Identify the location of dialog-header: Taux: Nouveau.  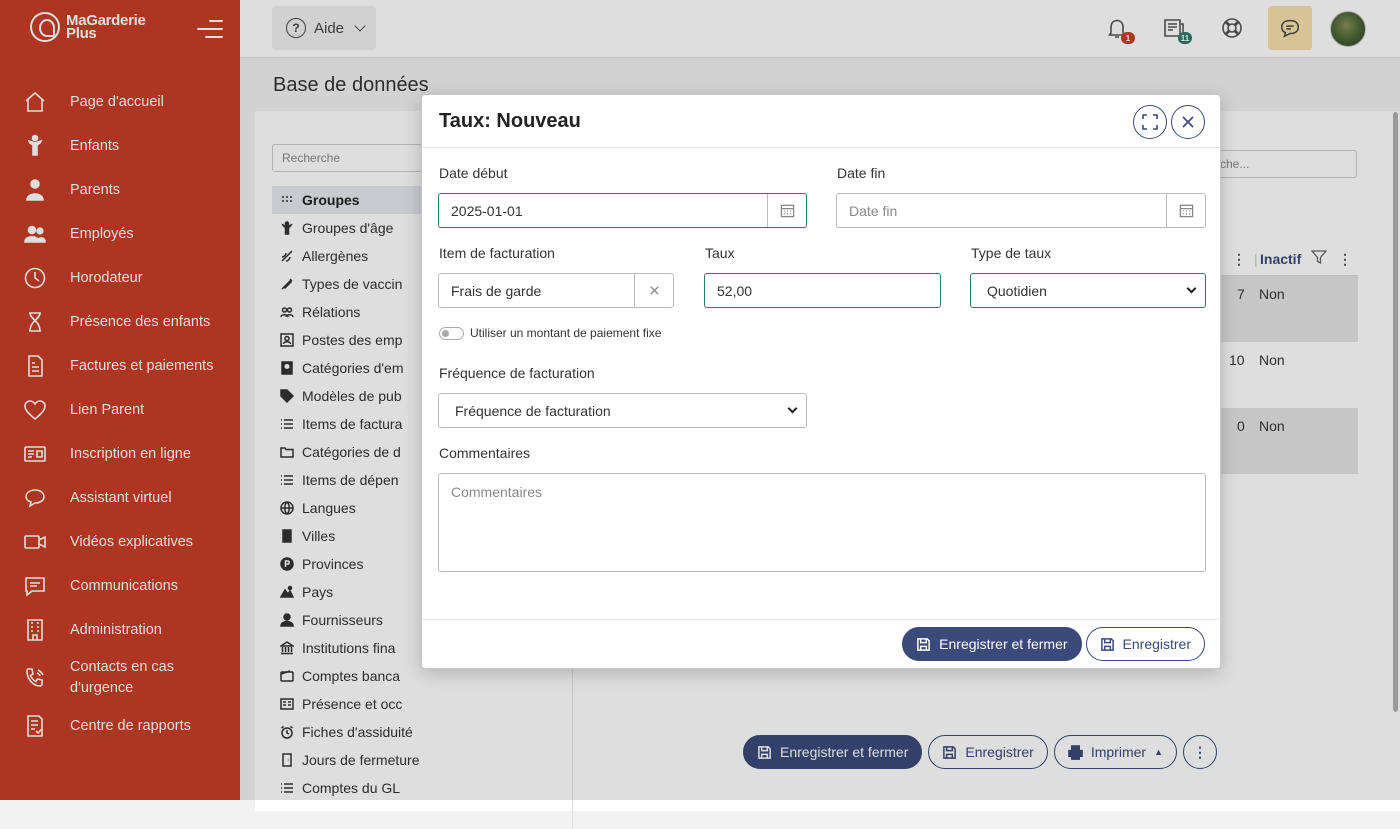
(821, 121).